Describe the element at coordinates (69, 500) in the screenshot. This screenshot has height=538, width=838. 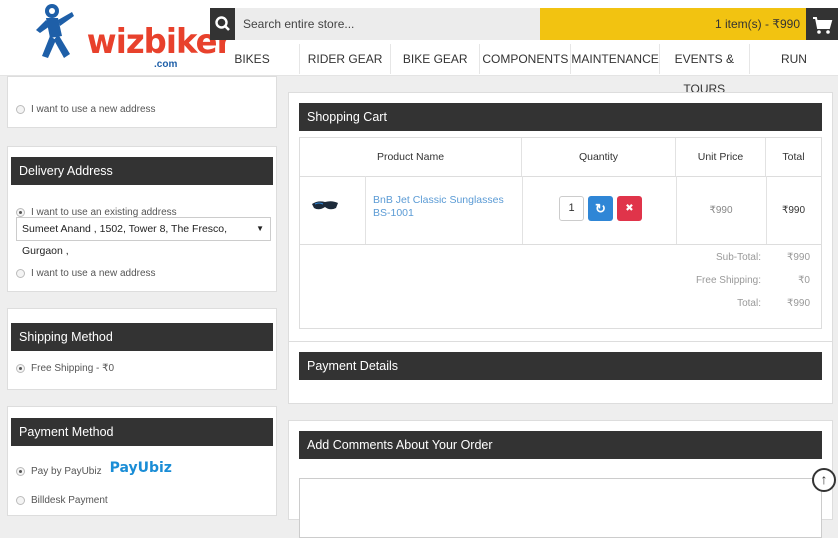
I see `radio-label: Billdesk Payment` at that location.